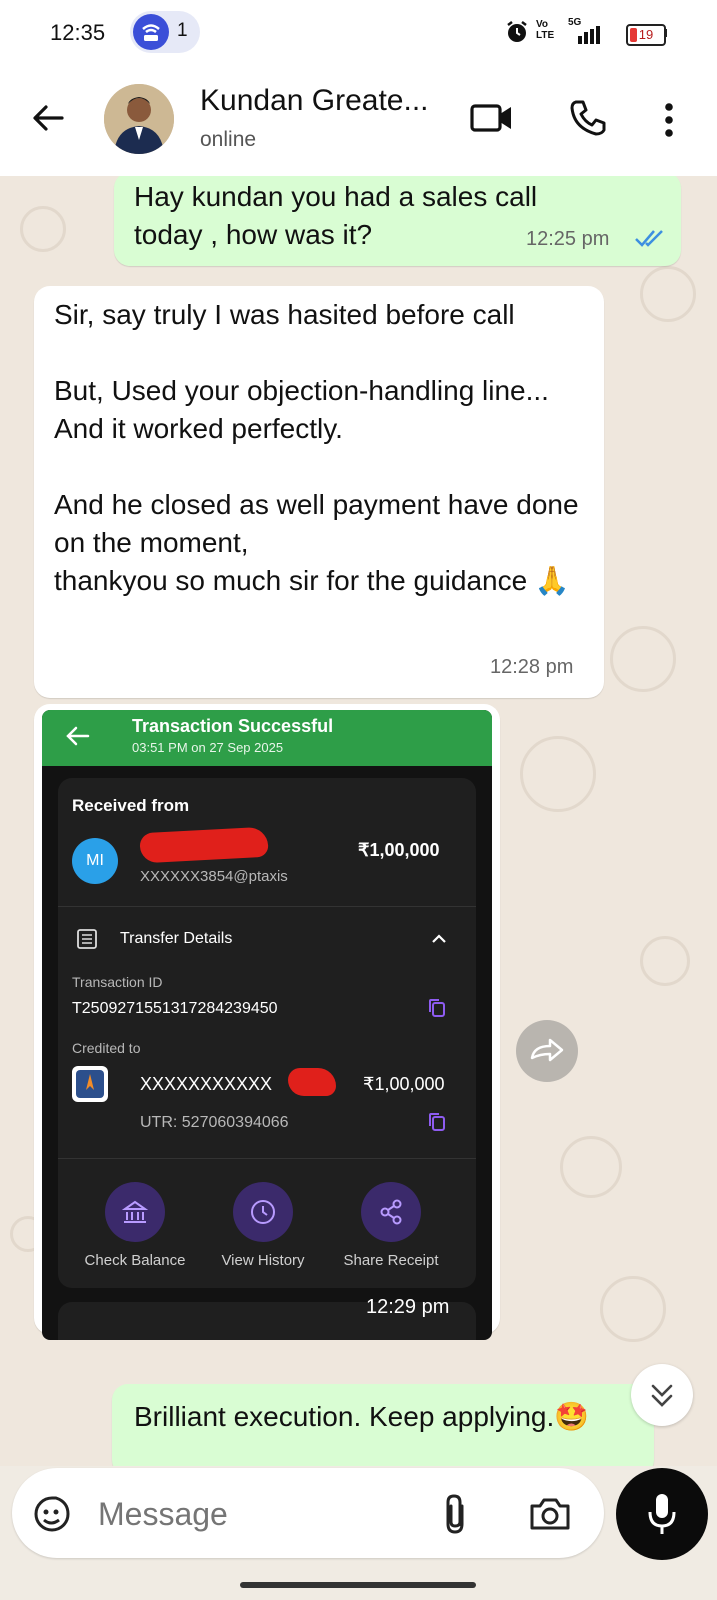 The image size is (717, 1600). Describe the element at coordinates (358, 32) in the screenshot. I see `status-bar: 12:35 1 Vo LTE 5G 19` at that location.